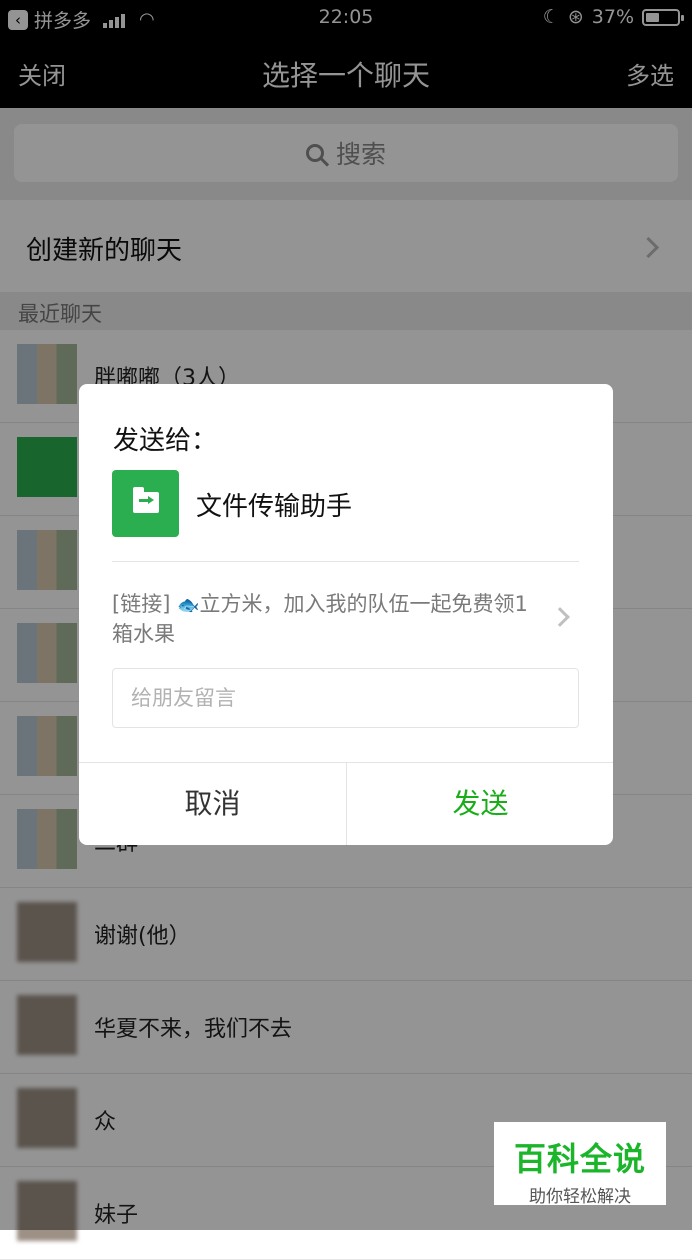  Describe the element at coordinates (188, 605) in the screenshot. I see `fish-icon: 🐟` at that location.